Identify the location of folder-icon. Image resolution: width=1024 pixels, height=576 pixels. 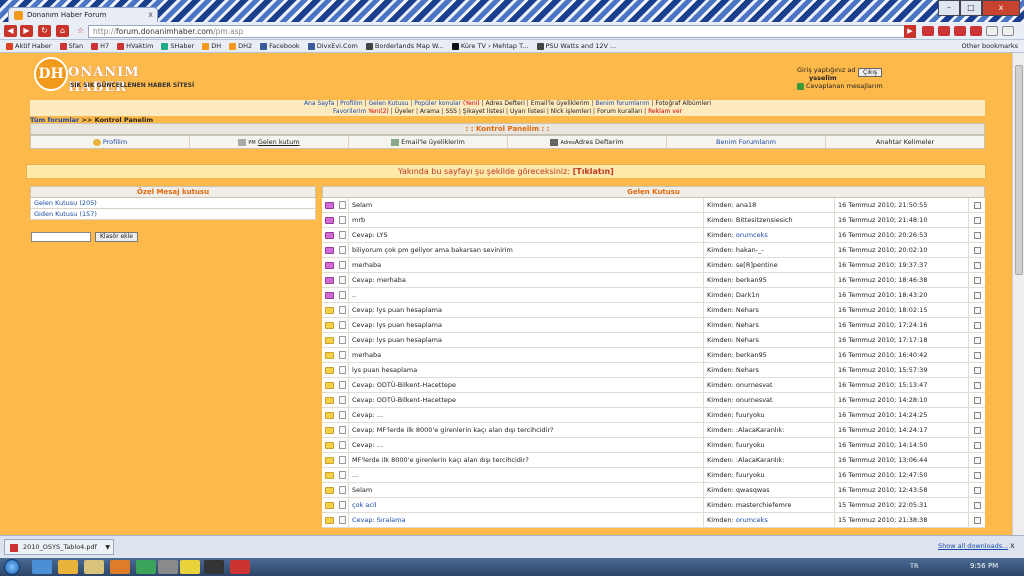
(94, 567).